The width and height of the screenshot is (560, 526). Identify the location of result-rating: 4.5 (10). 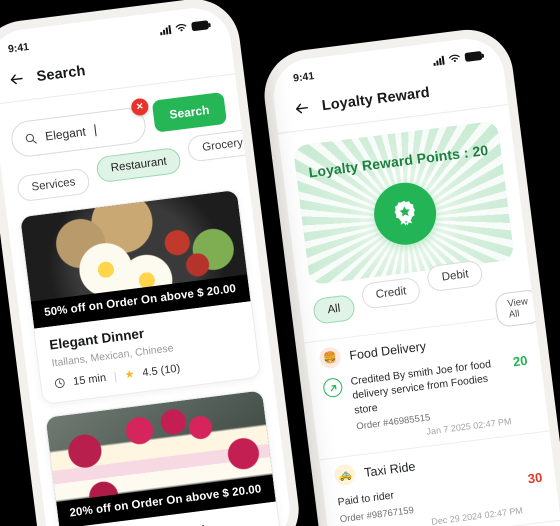
(161, 370).